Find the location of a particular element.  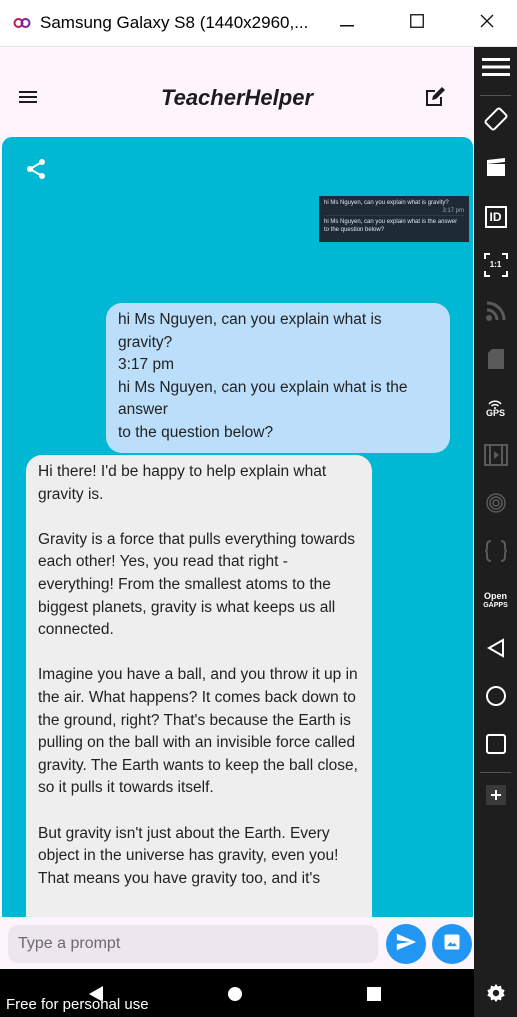

settings-icon is located at coordinates (496, 995).